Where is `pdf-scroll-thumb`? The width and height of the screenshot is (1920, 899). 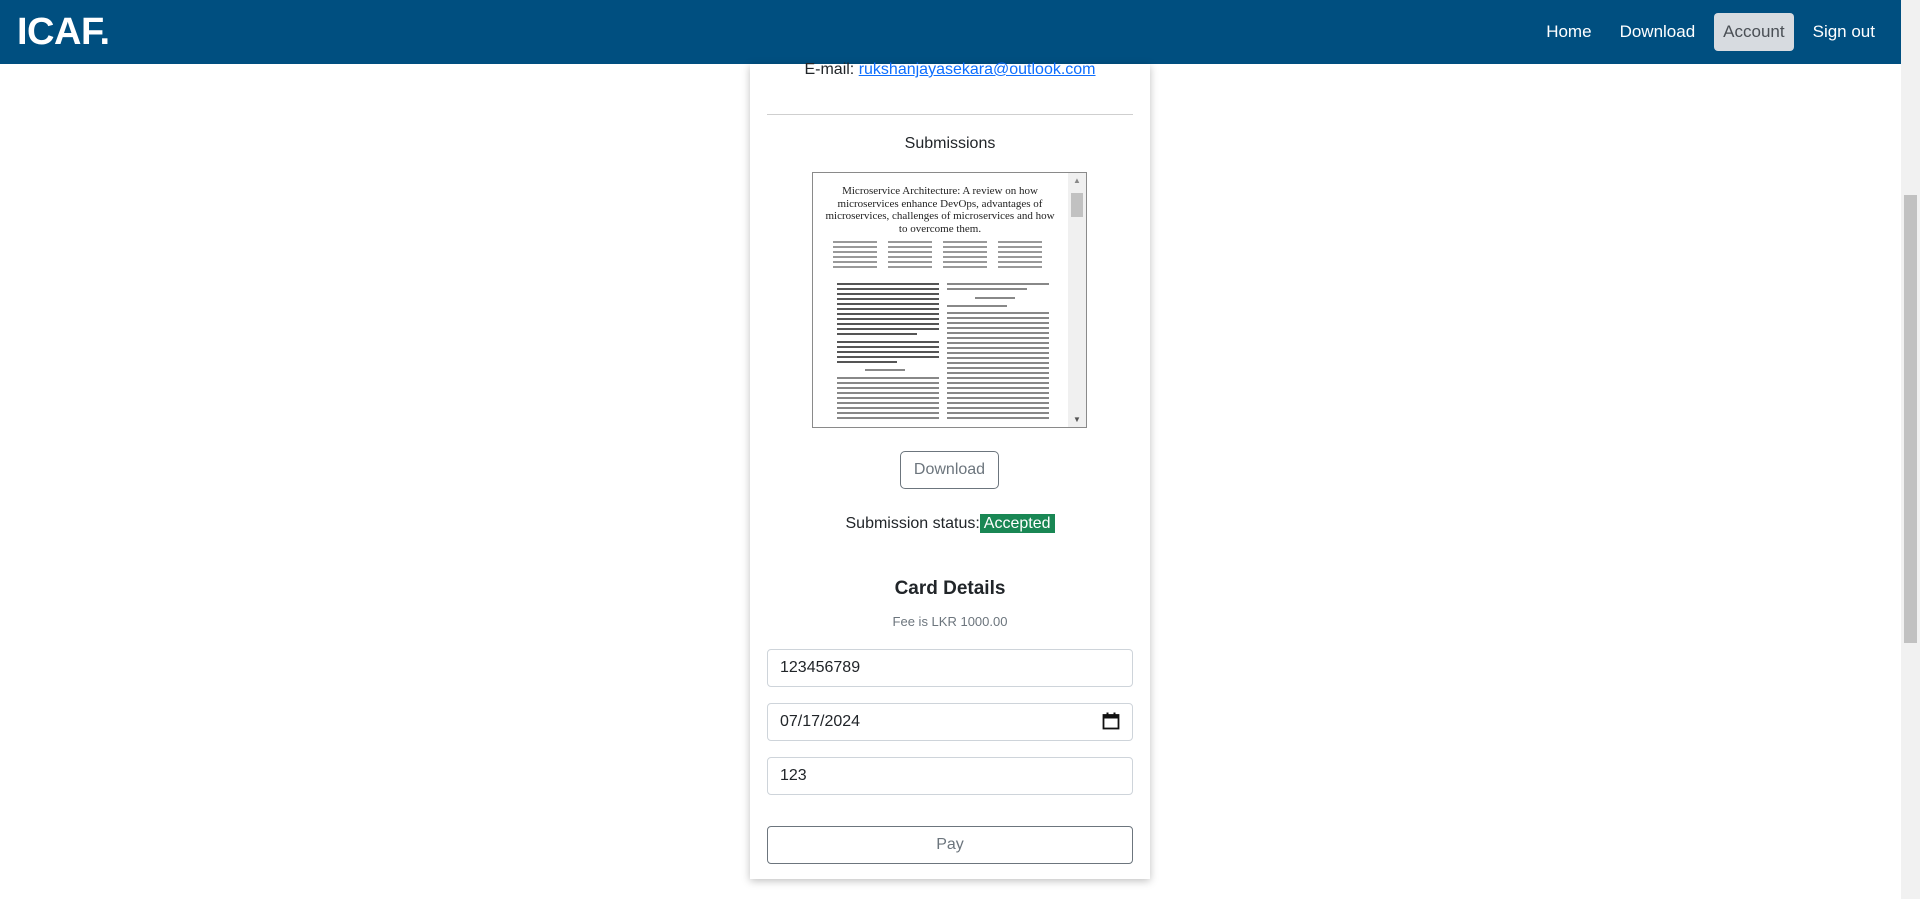
pdf-scroll-thumb is located at coordinates (1077, 205).